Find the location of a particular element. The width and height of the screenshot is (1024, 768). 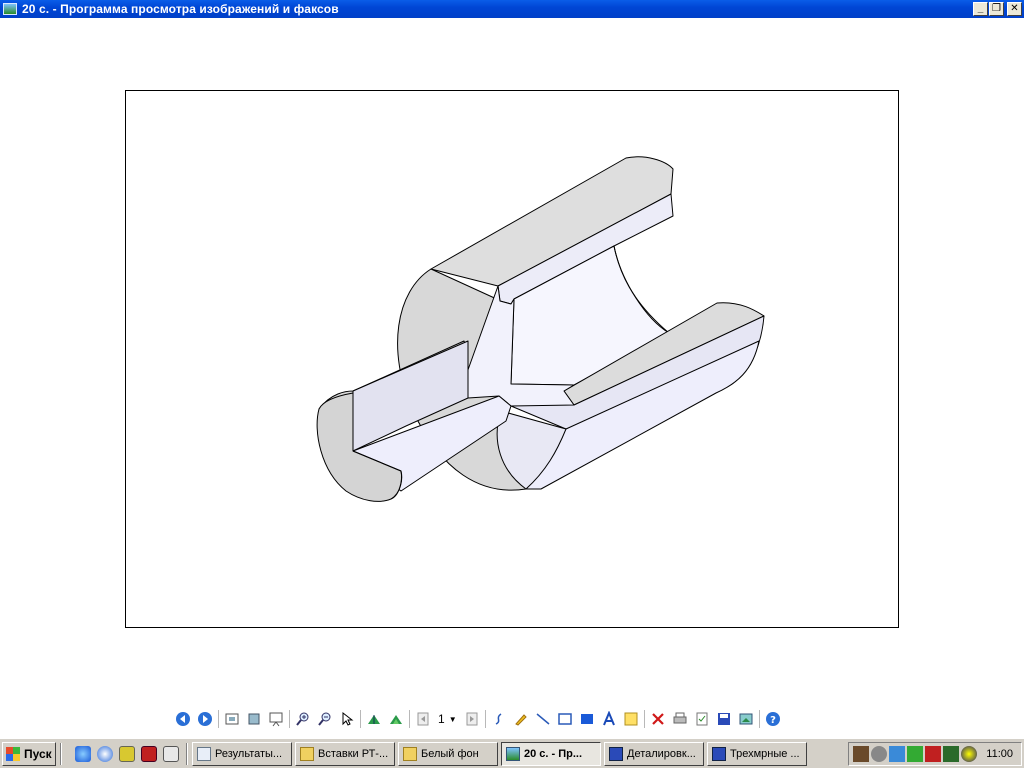

page-selector: 1 ▼ is located at coordinates (447, 719).